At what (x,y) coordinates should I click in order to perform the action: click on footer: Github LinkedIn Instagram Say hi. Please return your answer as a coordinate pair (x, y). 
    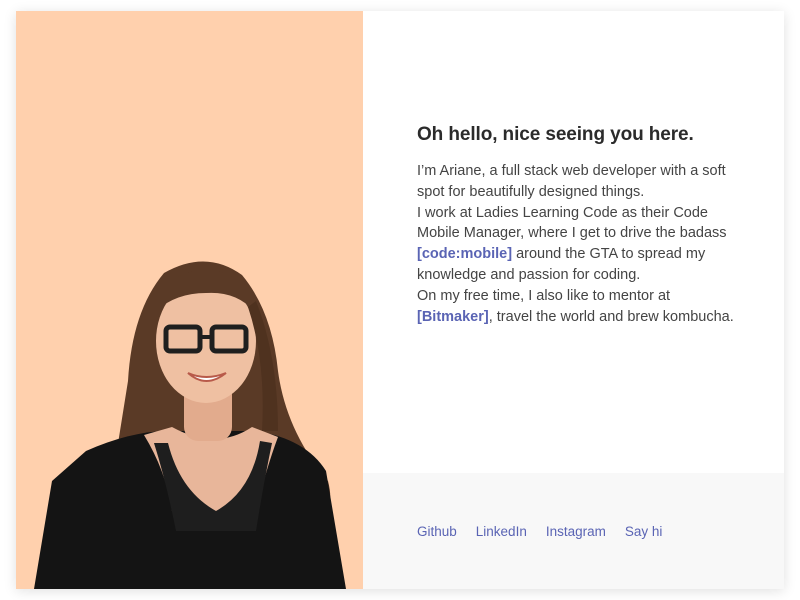
    Looking at the image, I should click on (573, 531).